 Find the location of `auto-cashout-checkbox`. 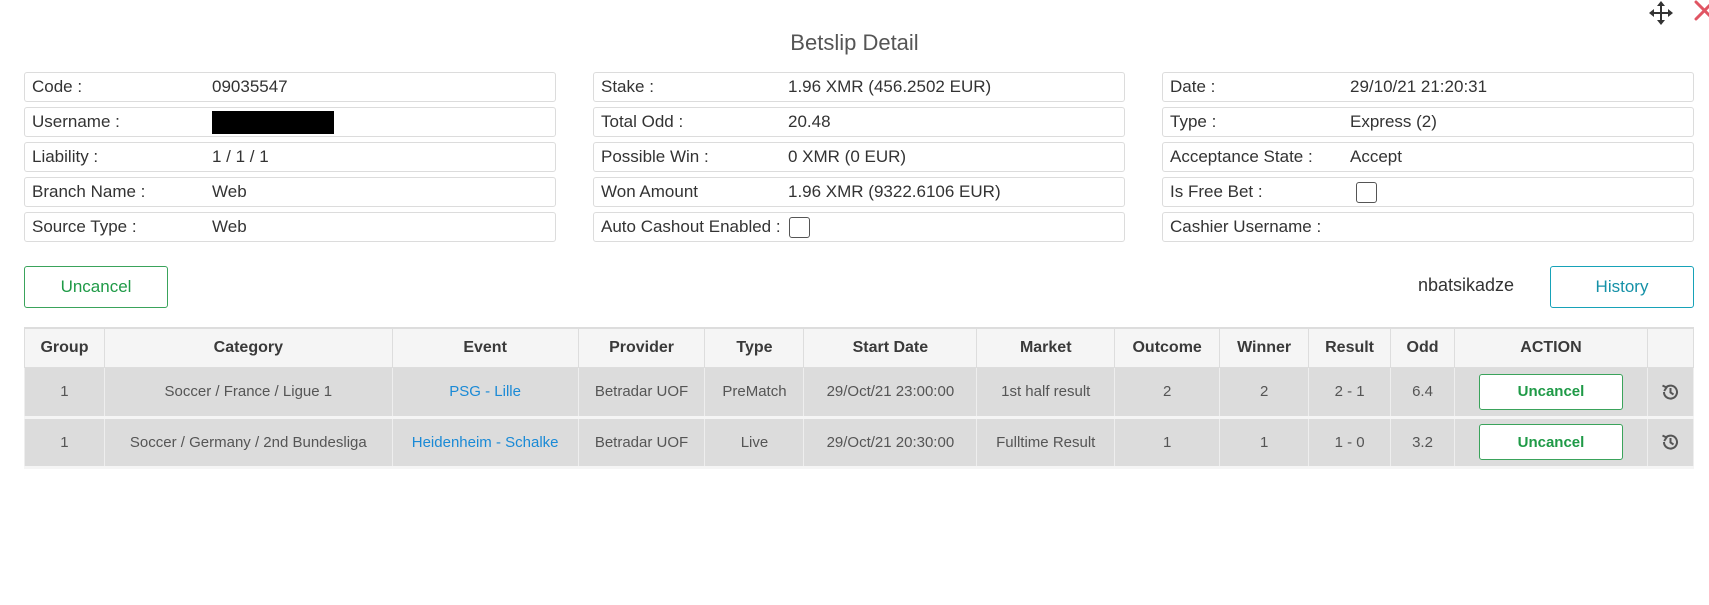

auto-cashout-checkbox is located at coordinates (799, 227).